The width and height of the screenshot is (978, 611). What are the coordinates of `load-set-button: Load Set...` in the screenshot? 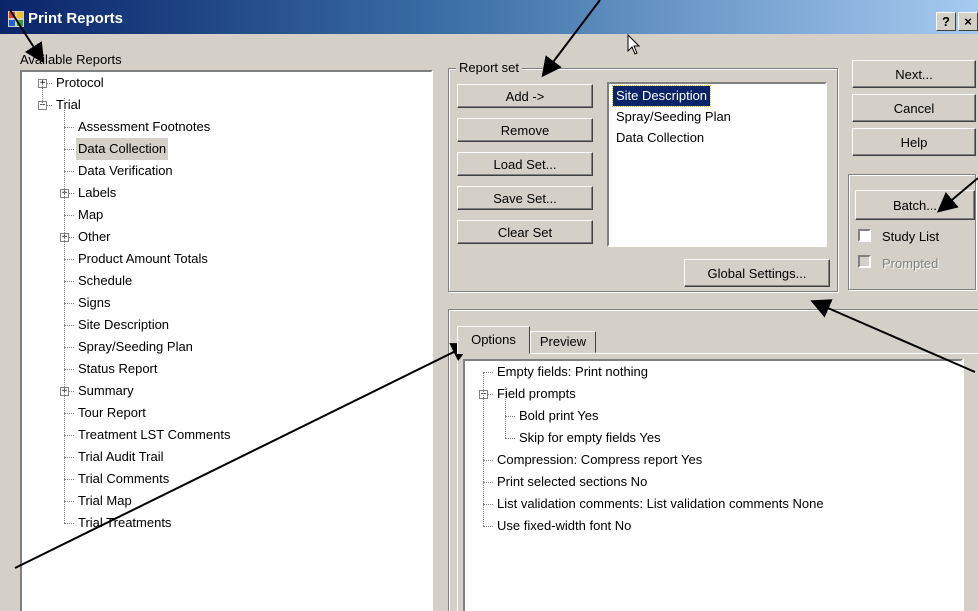 It's located at (525, 164).